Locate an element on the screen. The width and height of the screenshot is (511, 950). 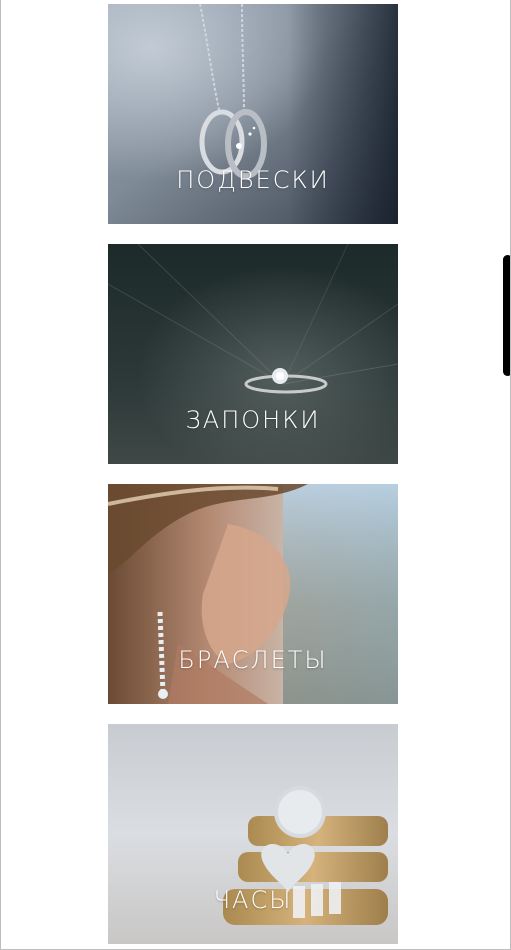
category-label: ПОДВЕСКИ is located at coordinates (253, 180).